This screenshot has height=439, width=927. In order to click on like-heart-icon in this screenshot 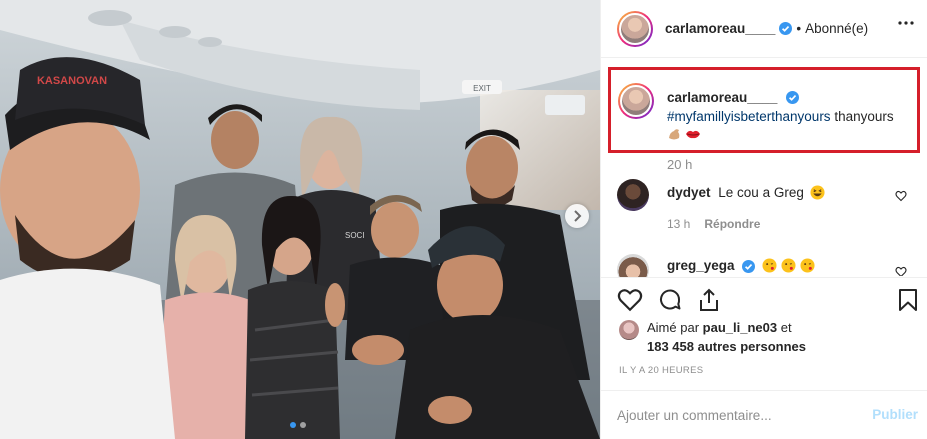, I will do `click(630, 300)`.